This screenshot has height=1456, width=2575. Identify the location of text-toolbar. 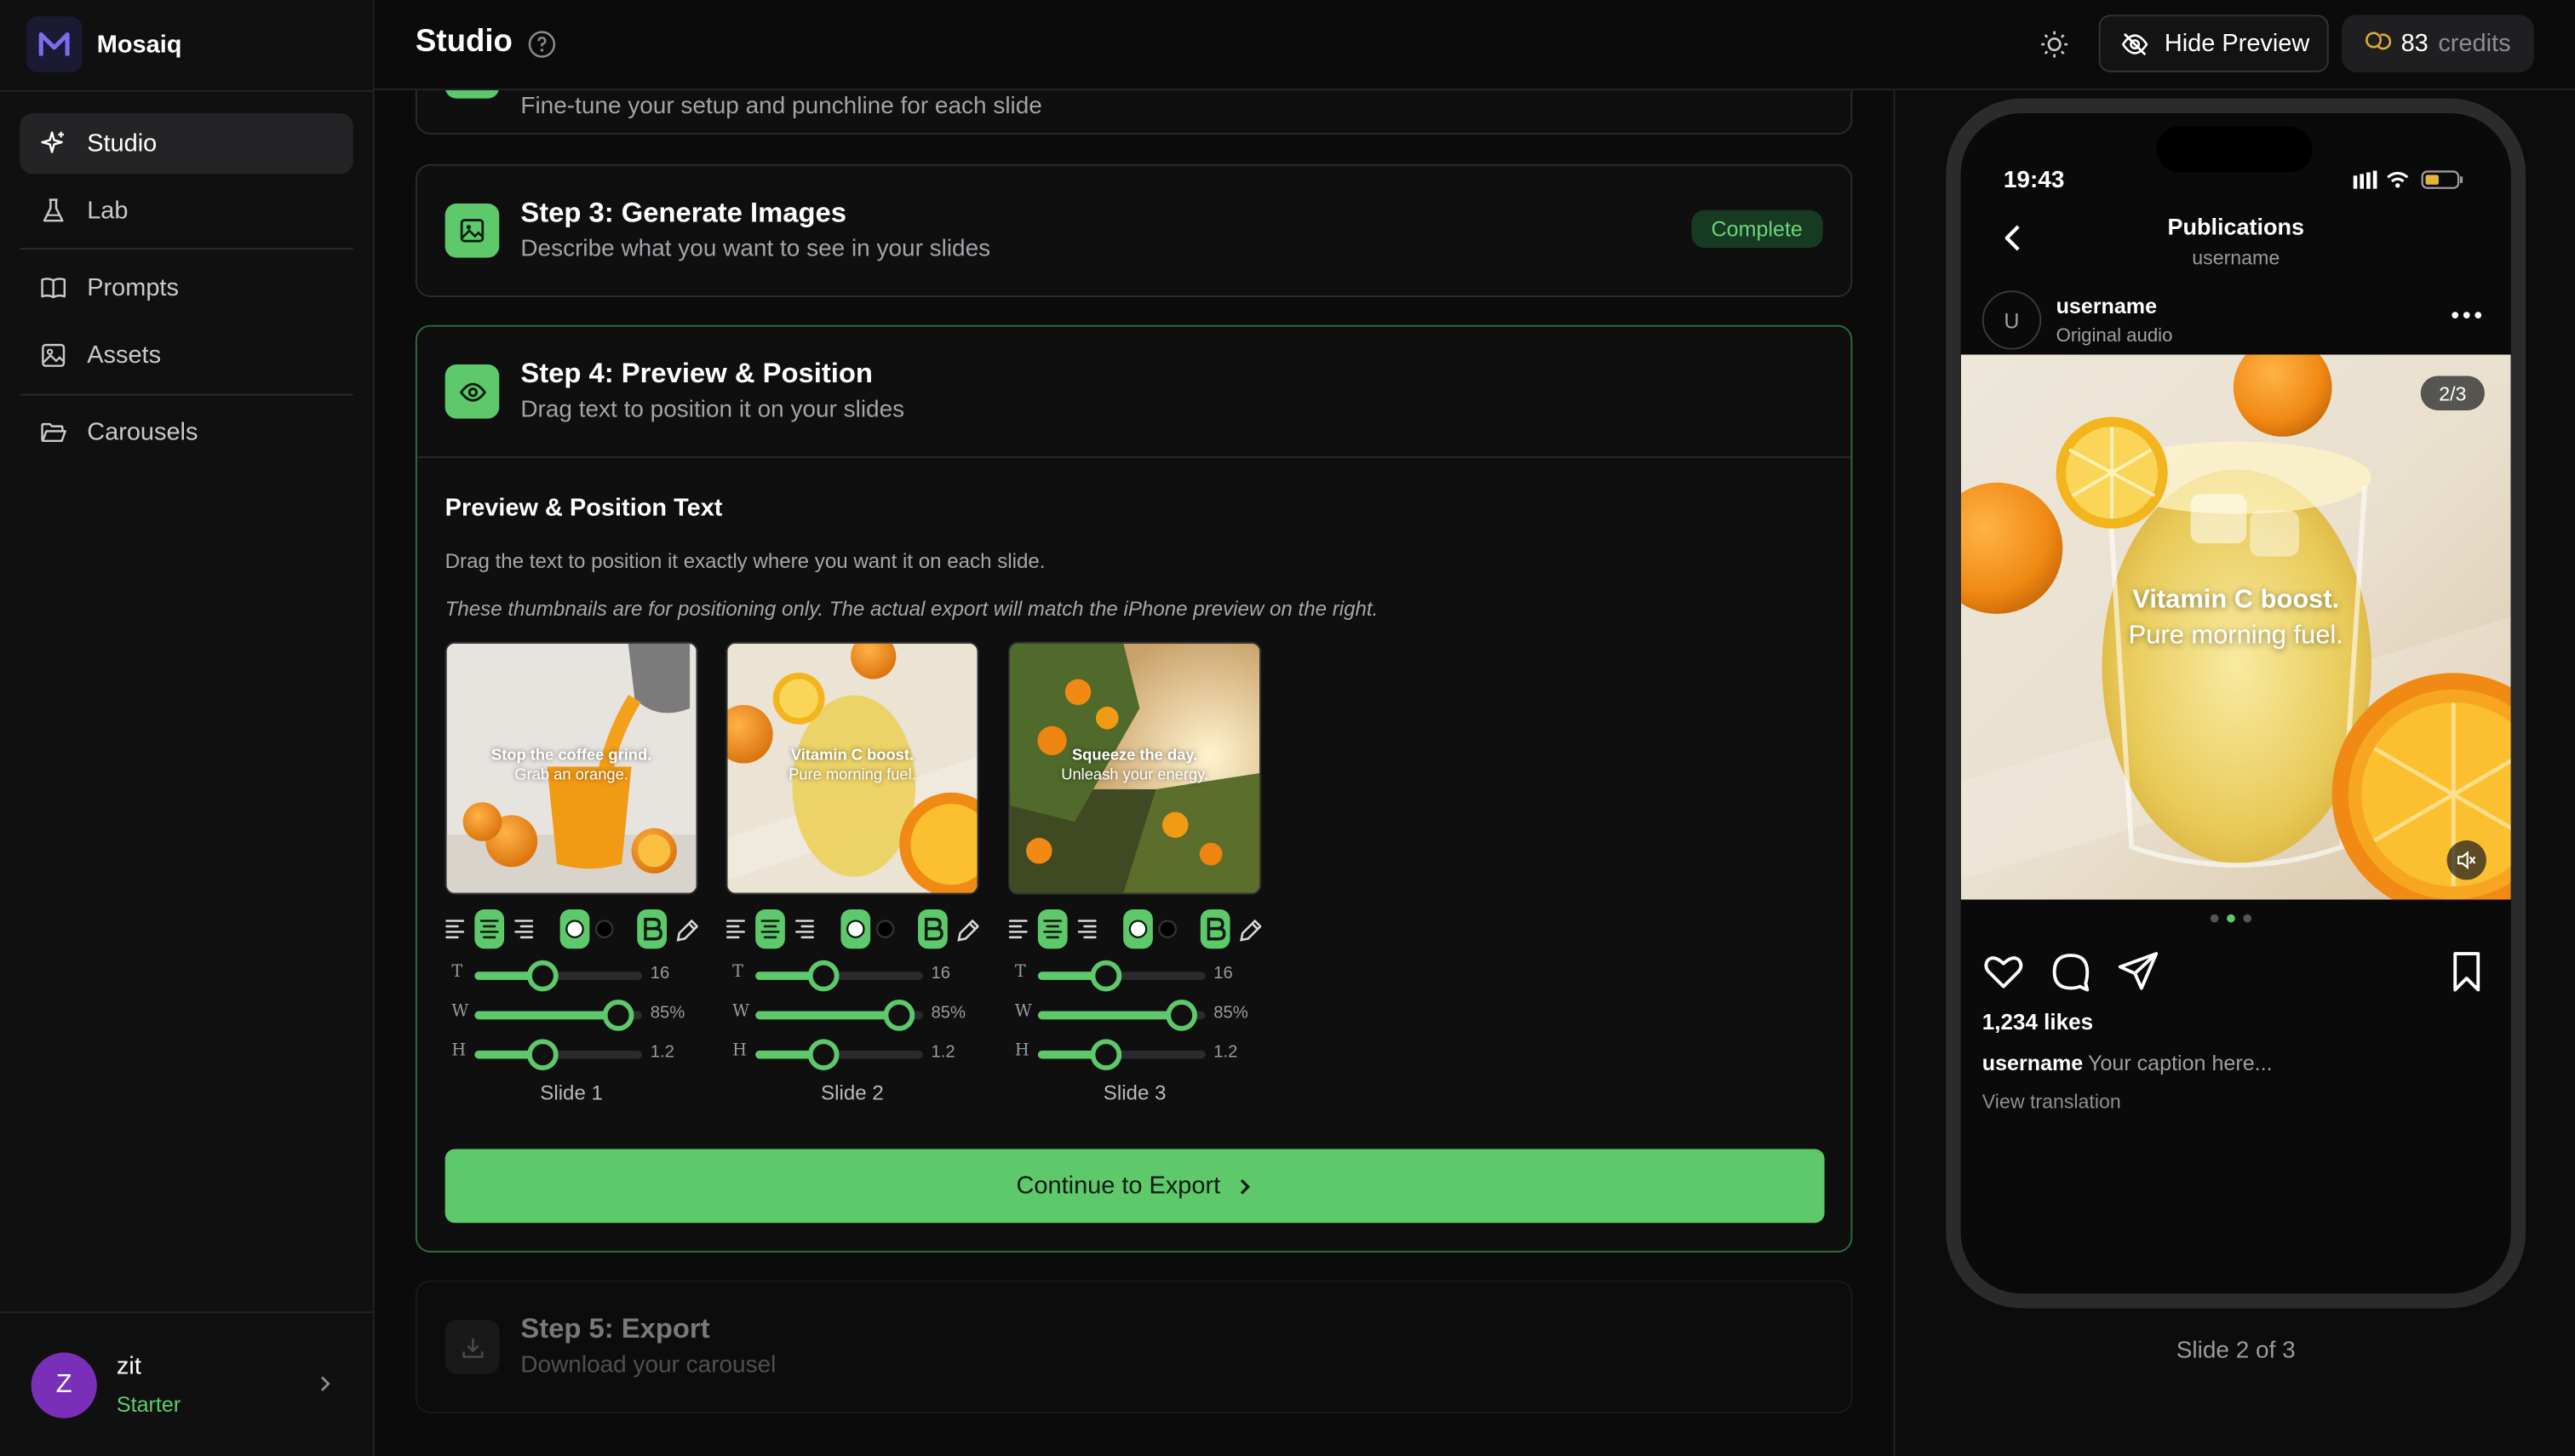
(853, 929).